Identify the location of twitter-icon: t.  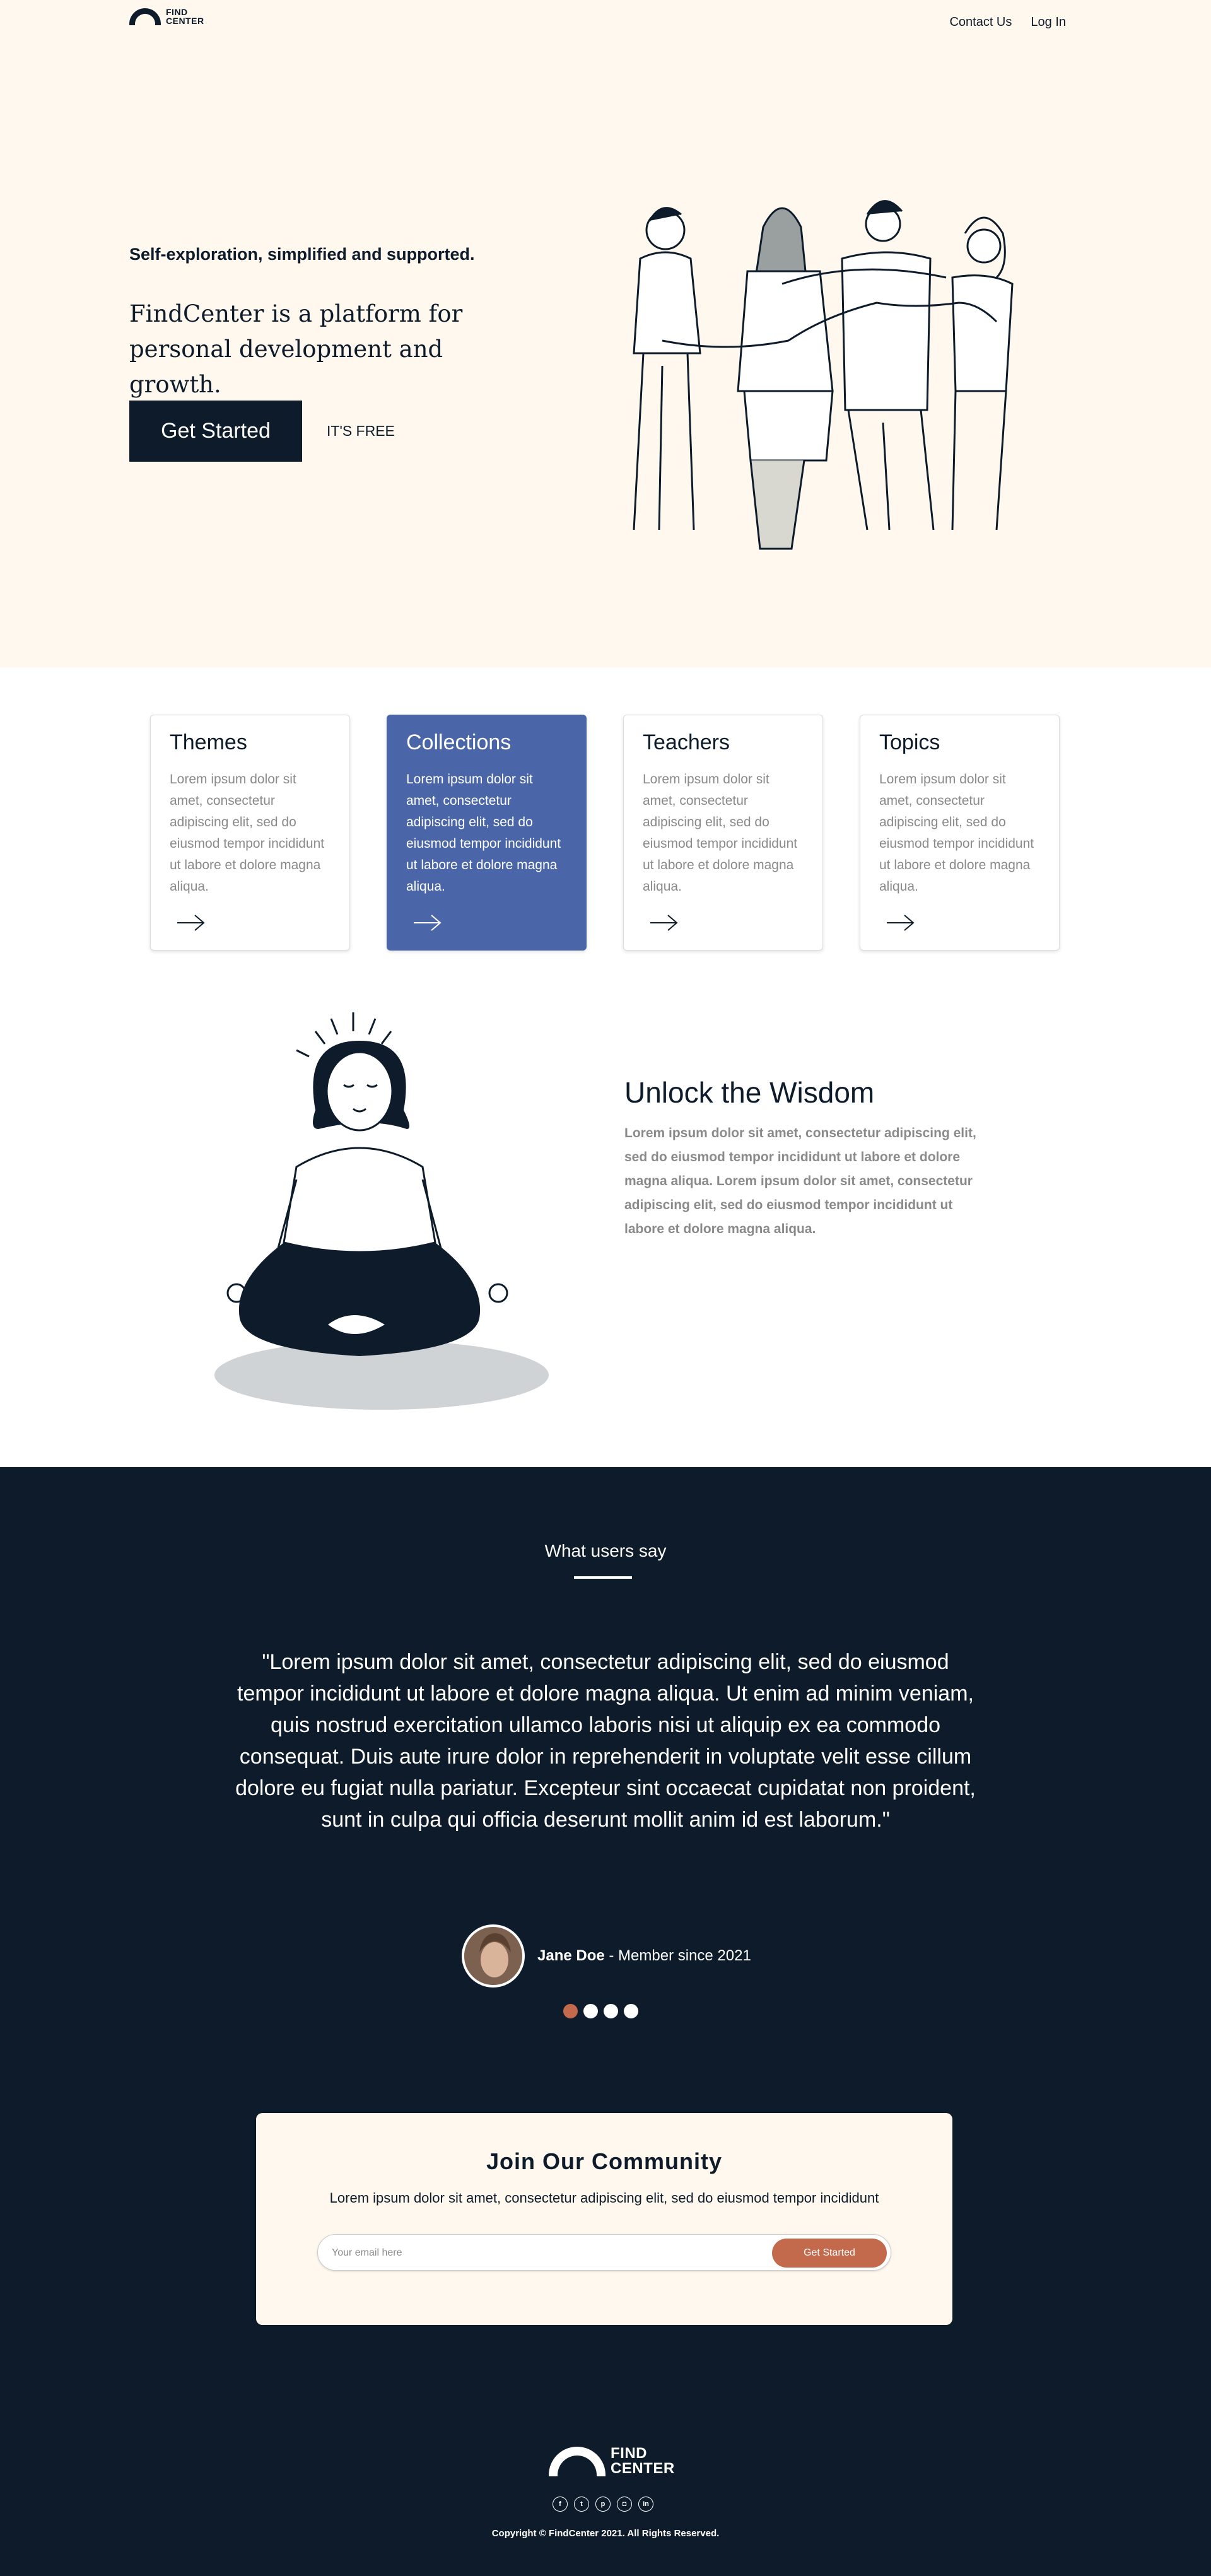
(581, 2504).